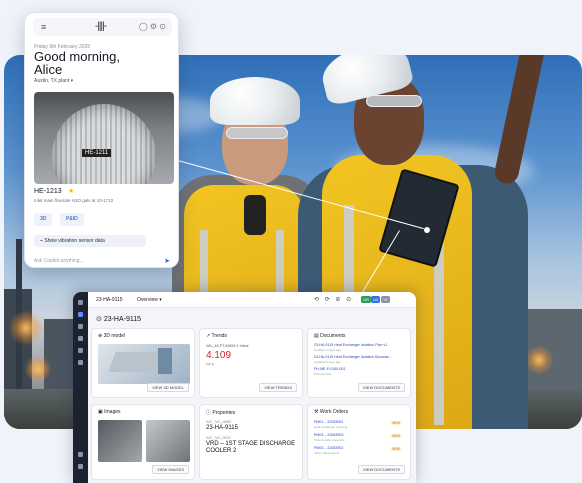 This screenshot has width=582, height=483. Describe the element at coordinates (80, 362) in the screenshot. I see `settings-icon` at that location.